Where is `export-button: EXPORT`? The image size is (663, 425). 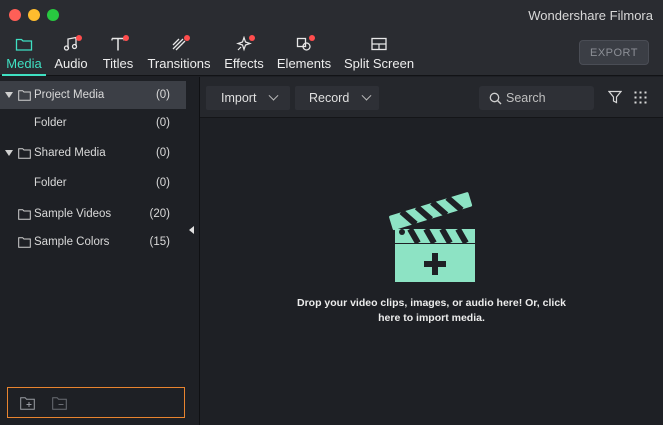 export-button: EXPORT is located at coordinates (614, 52).